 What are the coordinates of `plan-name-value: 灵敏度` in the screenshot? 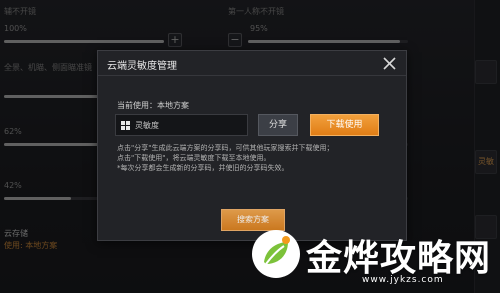 It's located at (147, 125).